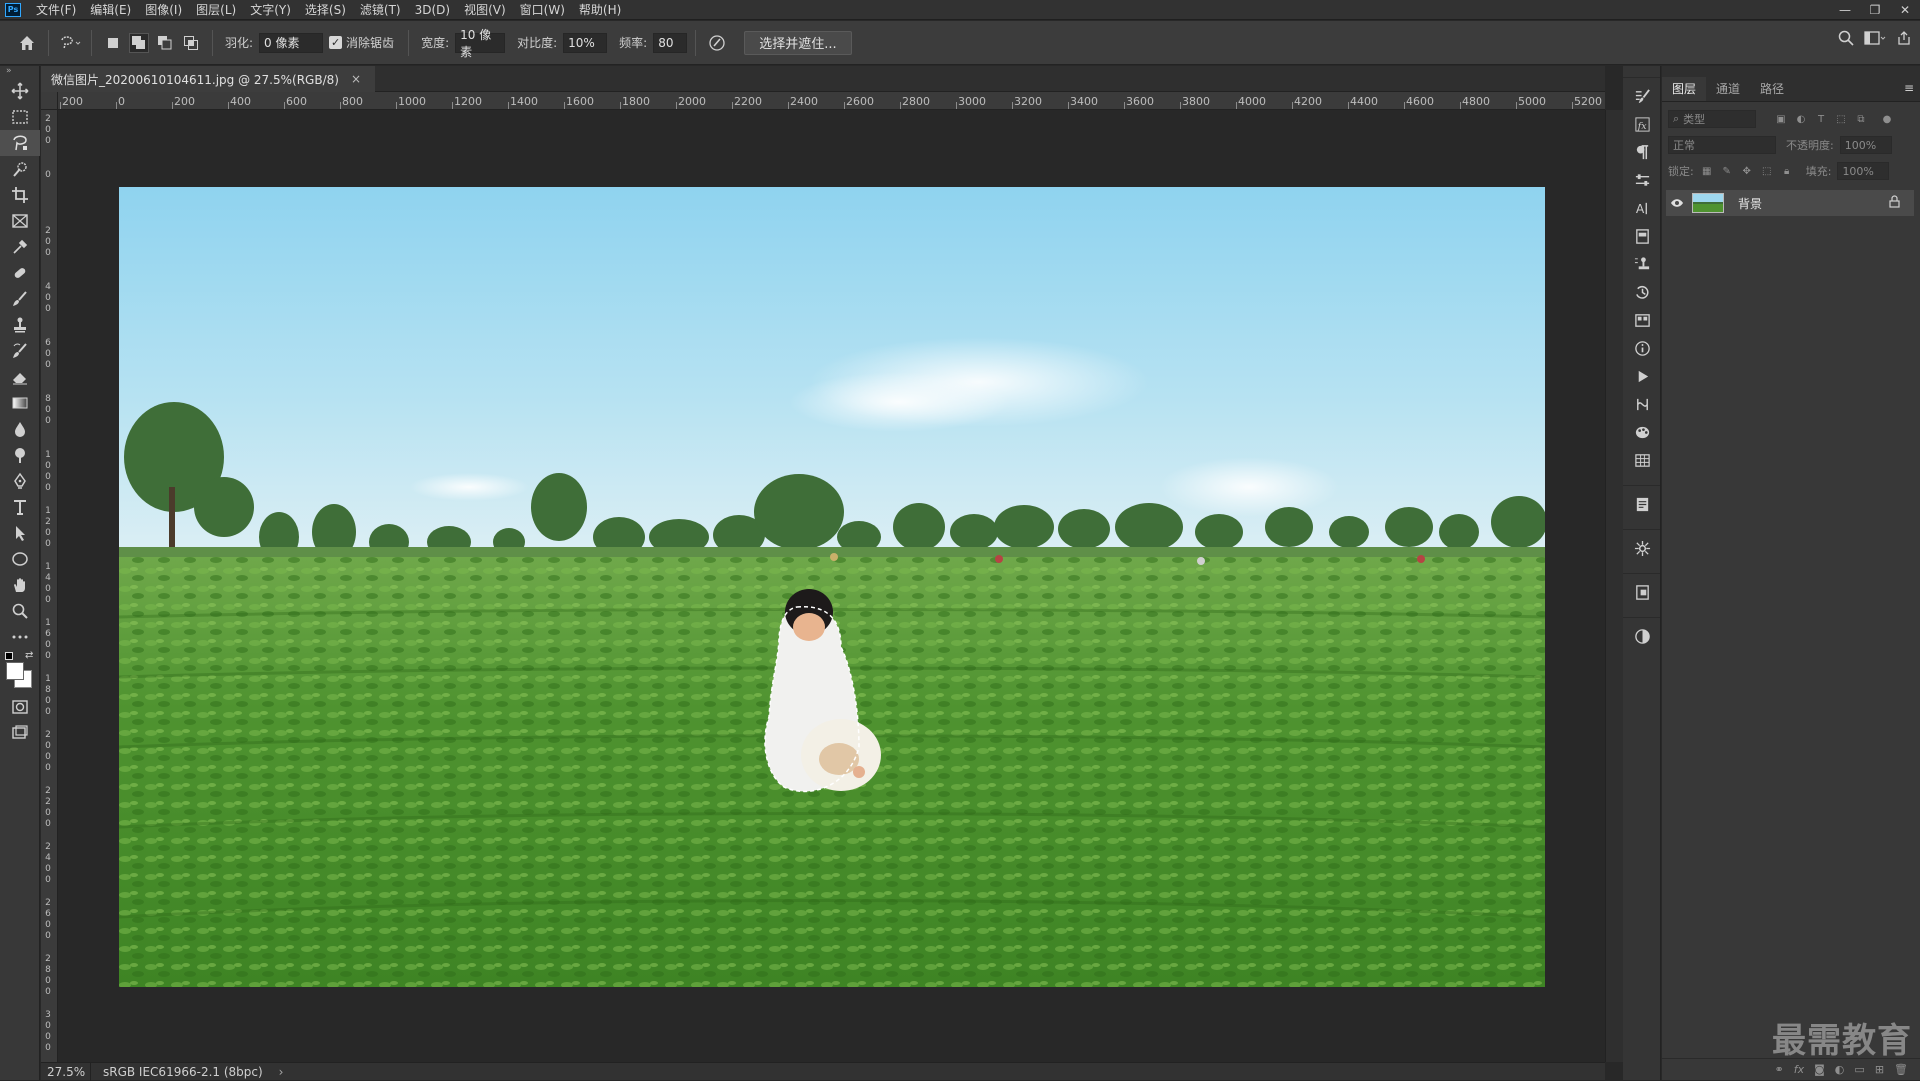  Describe the element at coordinates (1865, 145) in the screenshot. I see `opacity-input: 100%` at that location.